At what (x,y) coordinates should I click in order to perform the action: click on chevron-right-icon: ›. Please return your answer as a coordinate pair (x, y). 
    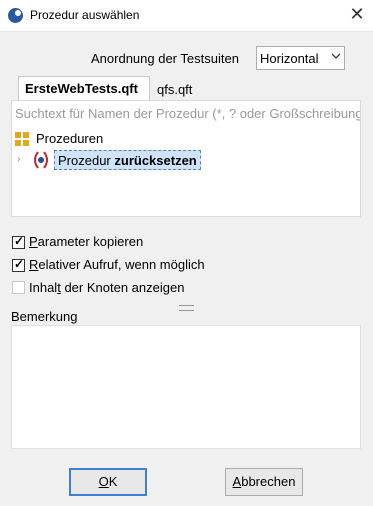
    Looking at the image, I should click on (18, 159).